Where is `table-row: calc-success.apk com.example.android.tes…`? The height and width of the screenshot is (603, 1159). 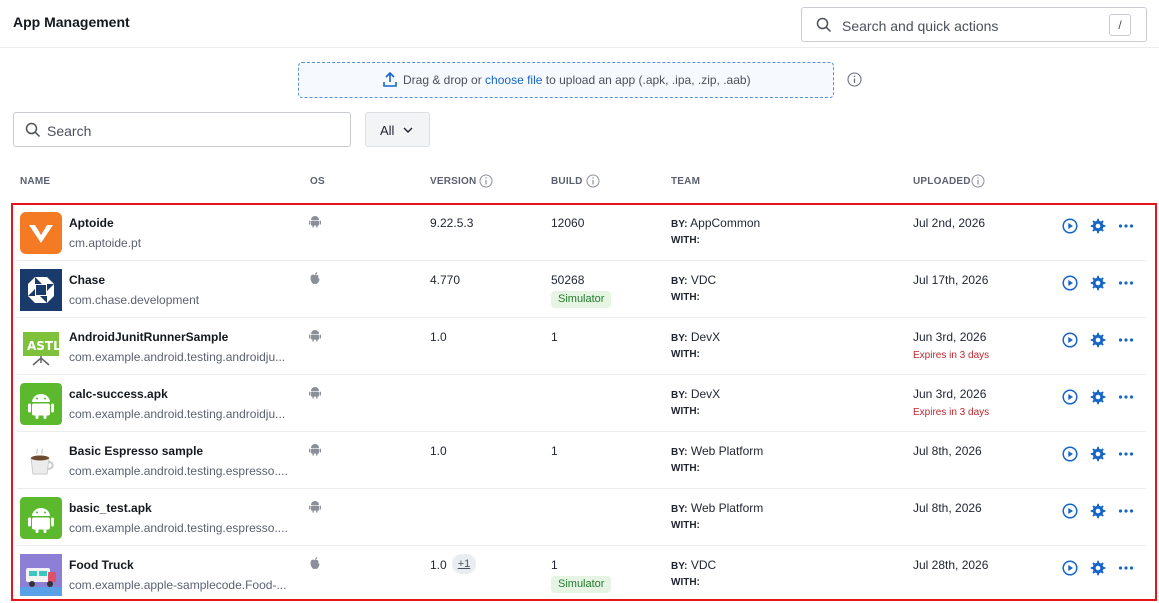 table-row: calc-success.apk com.example.android.tes… is located at coordinates (581, 403).